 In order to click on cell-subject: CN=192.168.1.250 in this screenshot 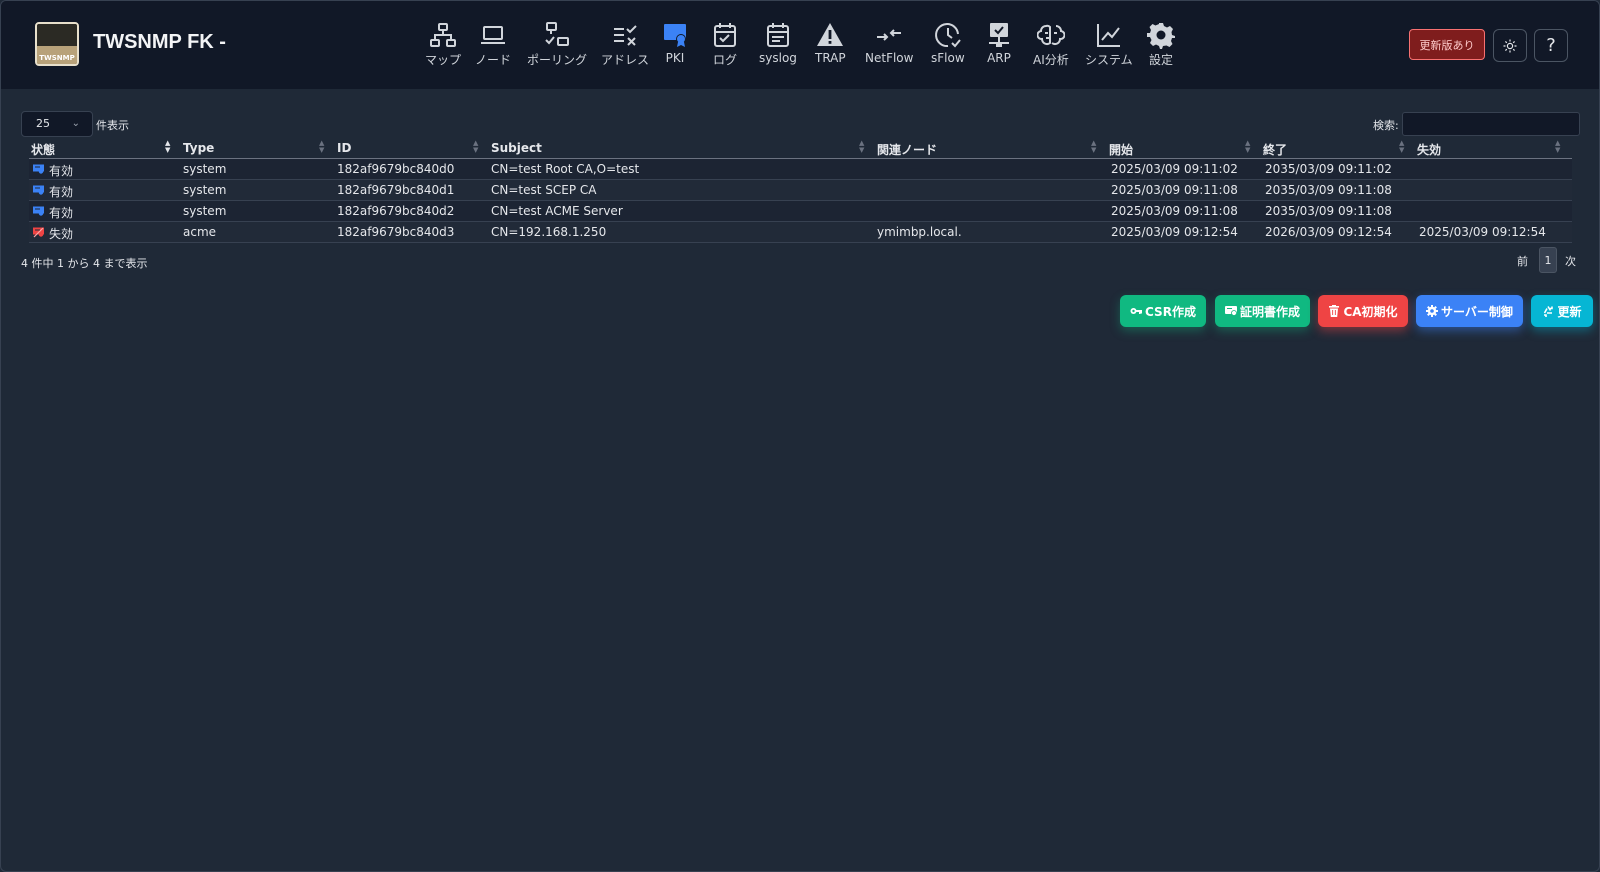, I will do `click(549, 232)`.